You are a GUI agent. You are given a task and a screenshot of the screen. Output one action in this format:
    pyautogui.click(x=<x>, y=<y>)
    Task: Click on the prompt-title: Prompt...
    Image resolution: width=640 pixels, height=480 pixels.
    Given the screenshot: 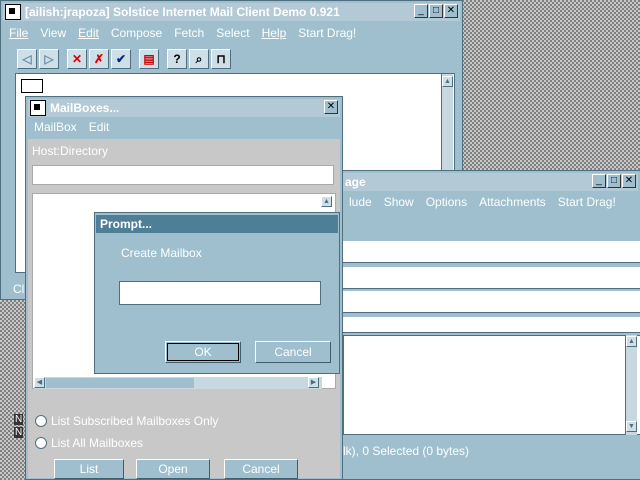 What is the action you would take?
    pyautogui.click(x=126, y=224)
    